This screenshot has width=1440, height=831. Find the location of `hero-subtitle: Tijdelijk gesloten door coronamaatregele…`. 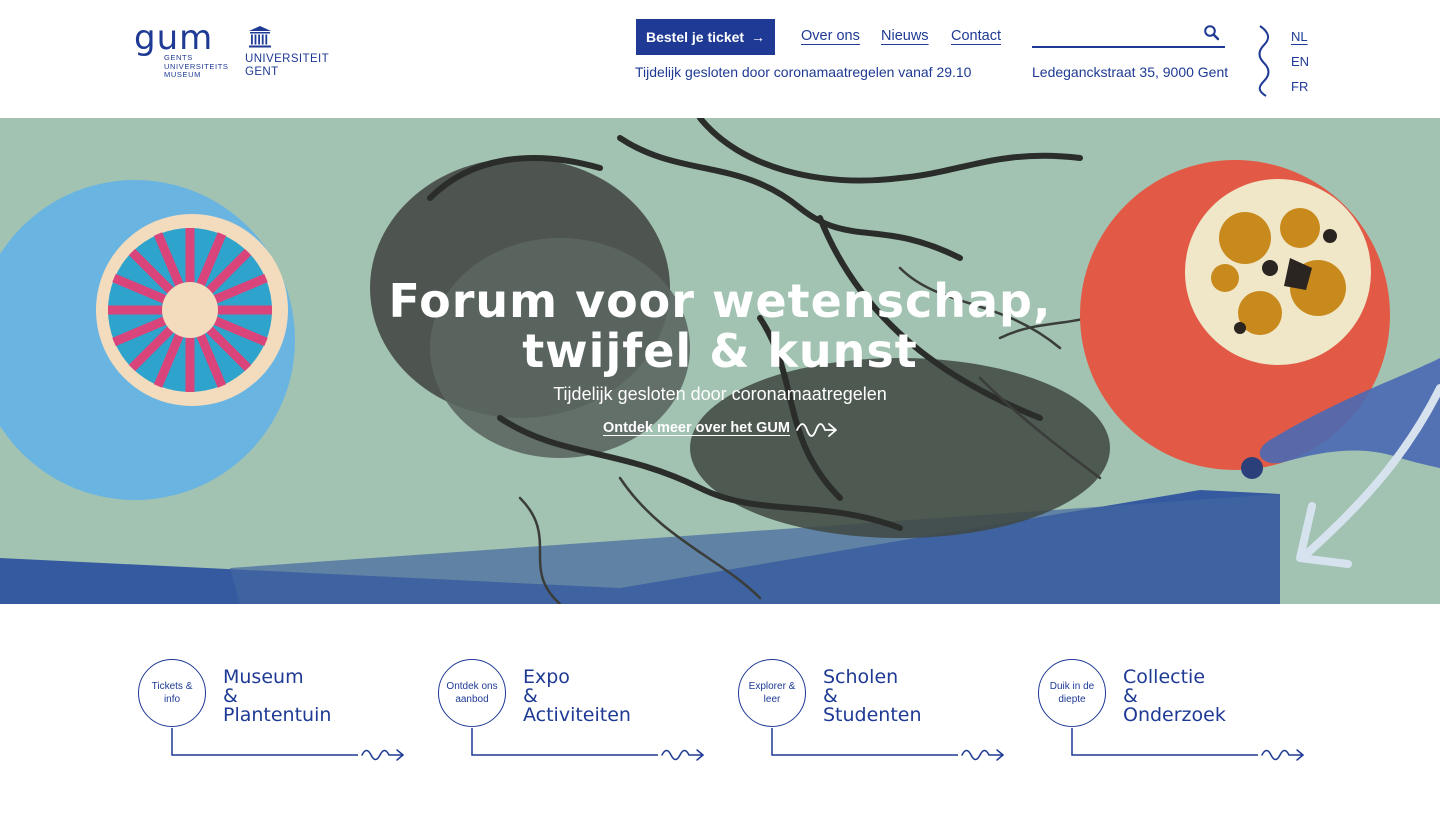

hero-subtitle: Tijdelijk gesloten door coronamaatregele… is located at coordinates (720, 394).